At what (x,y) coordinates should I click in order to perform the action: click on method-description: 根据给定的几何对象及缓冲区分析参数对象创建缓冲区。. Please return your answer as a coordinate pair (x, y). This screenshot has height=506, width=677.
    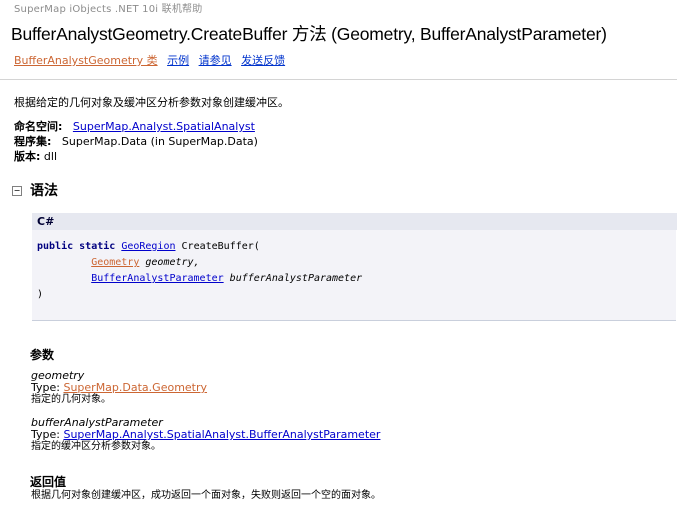
    Looking at the image, I should click on (151, 102).